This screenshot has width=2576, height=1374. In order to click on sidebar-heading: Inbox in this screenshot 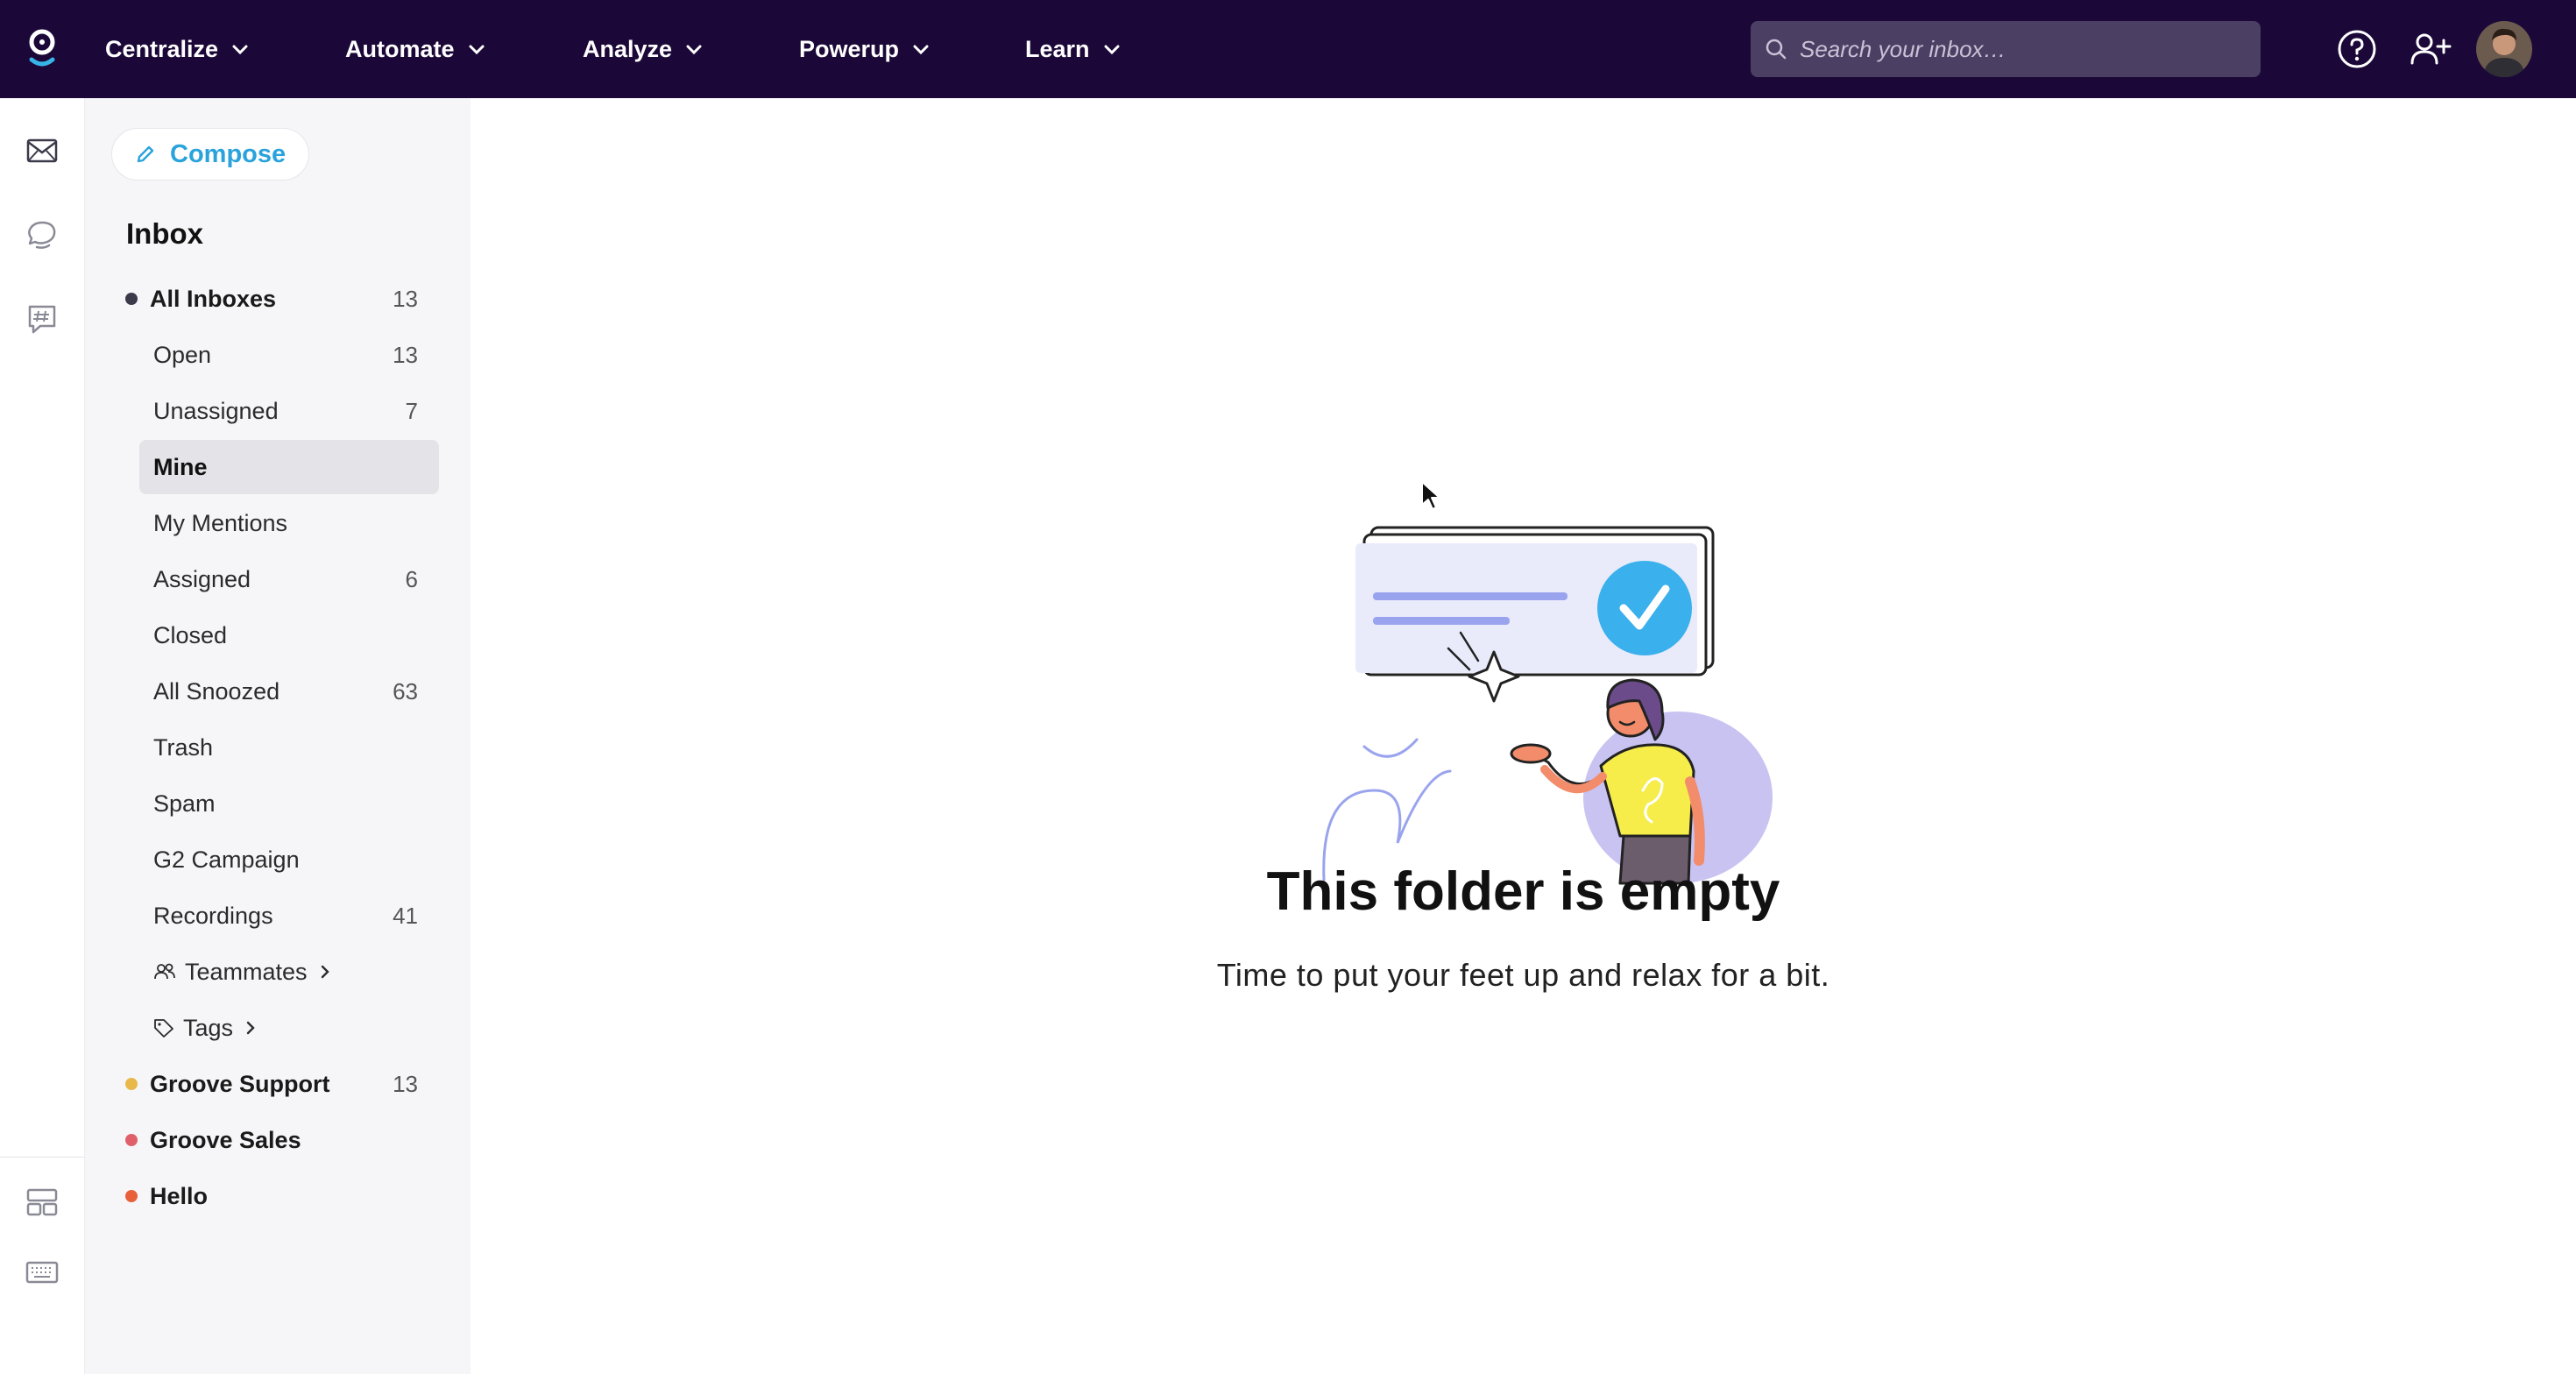, I will do `click(164, 233)`.